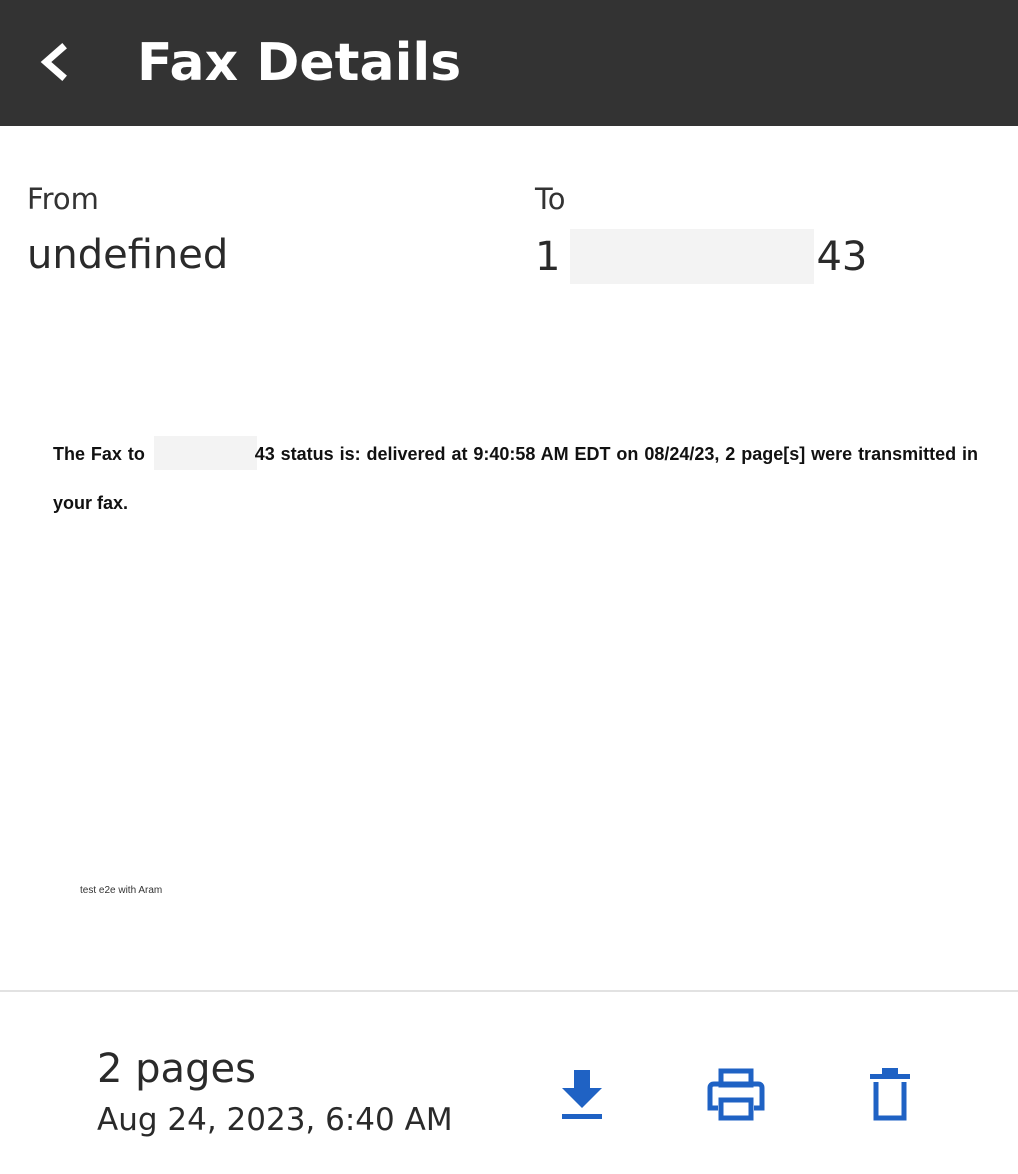 The image size is (1018, 1174). I want to click on to-label: To, so click(550, 199).